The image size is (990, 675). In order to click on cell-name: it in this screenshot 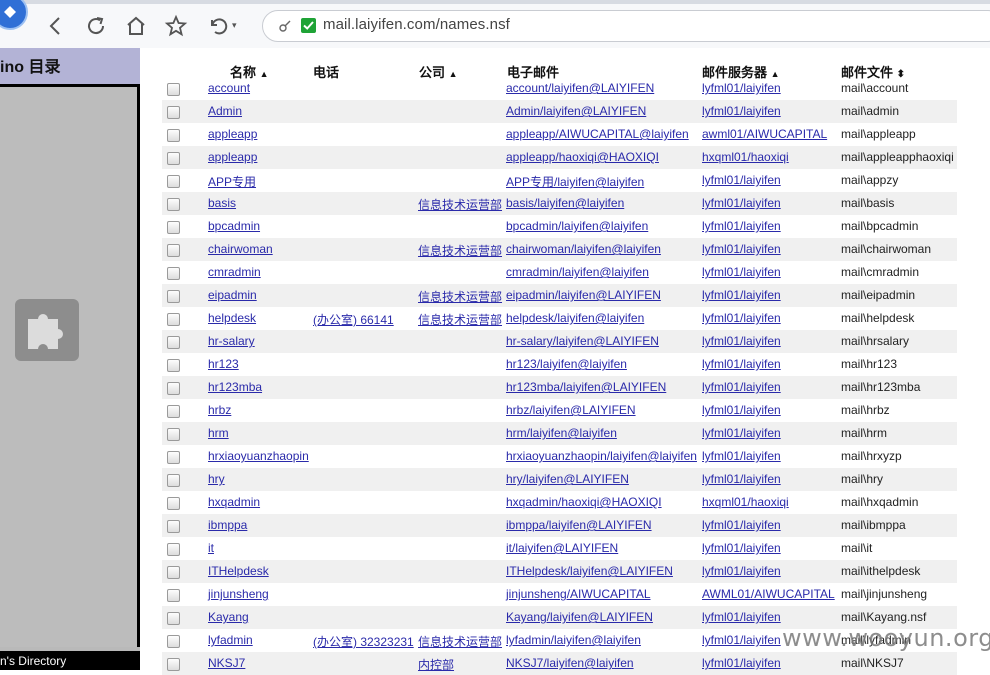, I will do `click(211, 548)`.